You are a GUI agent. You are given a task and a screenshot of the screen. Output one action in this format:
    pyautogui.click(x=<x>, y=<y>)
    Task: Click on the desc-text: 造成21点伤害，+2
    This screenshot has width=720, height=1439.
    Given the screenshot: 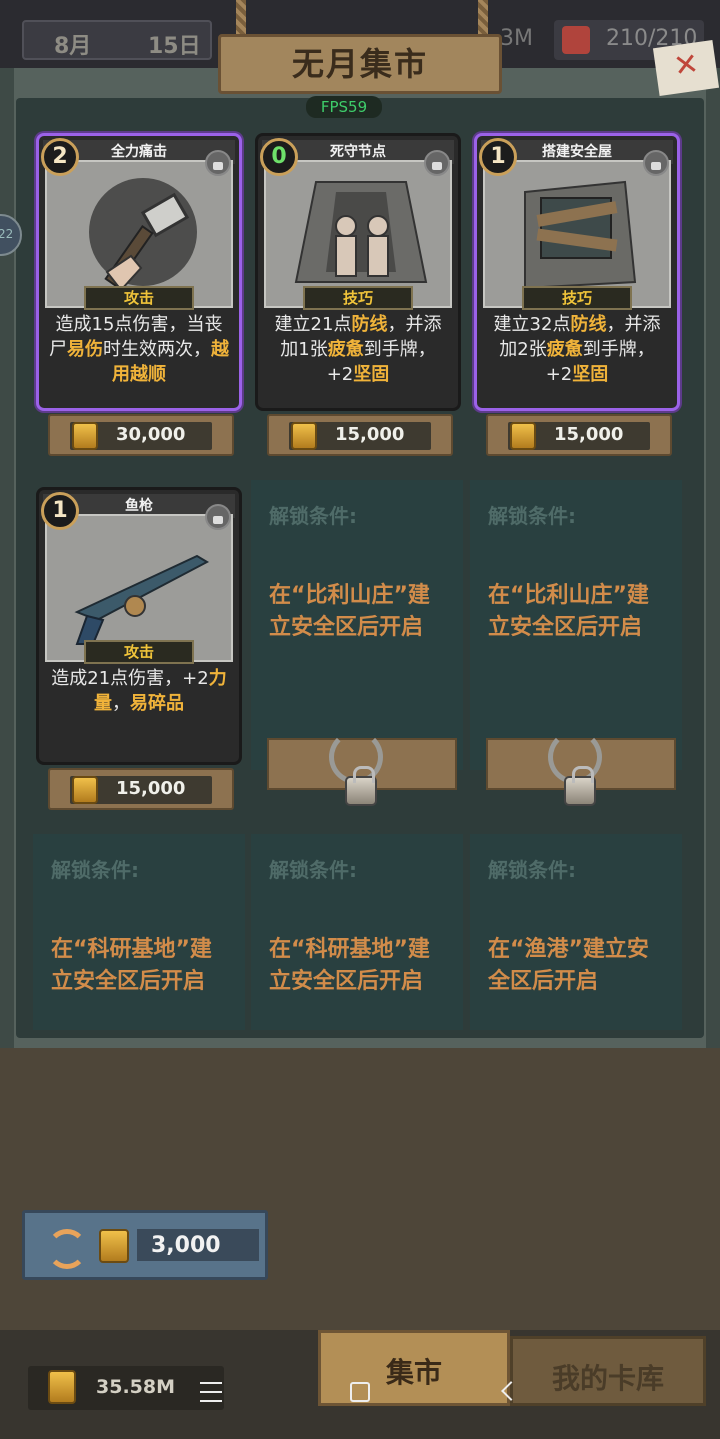 What is the action you would take?
    pyautogui.click(x=130, y=678)
    